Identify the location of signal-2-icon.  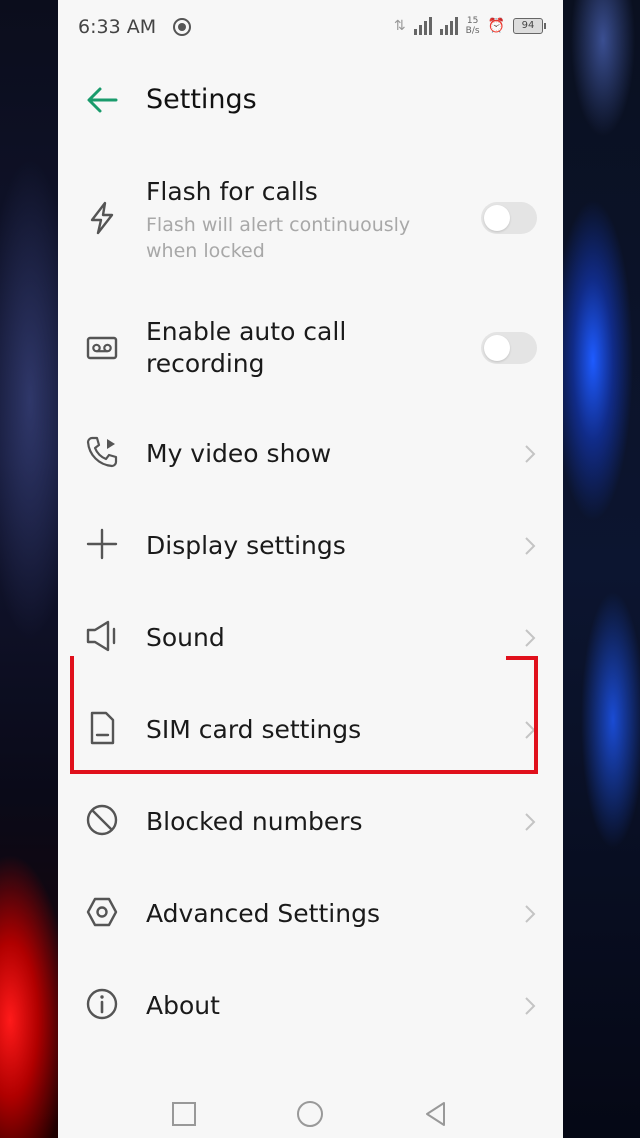
(448, 26).